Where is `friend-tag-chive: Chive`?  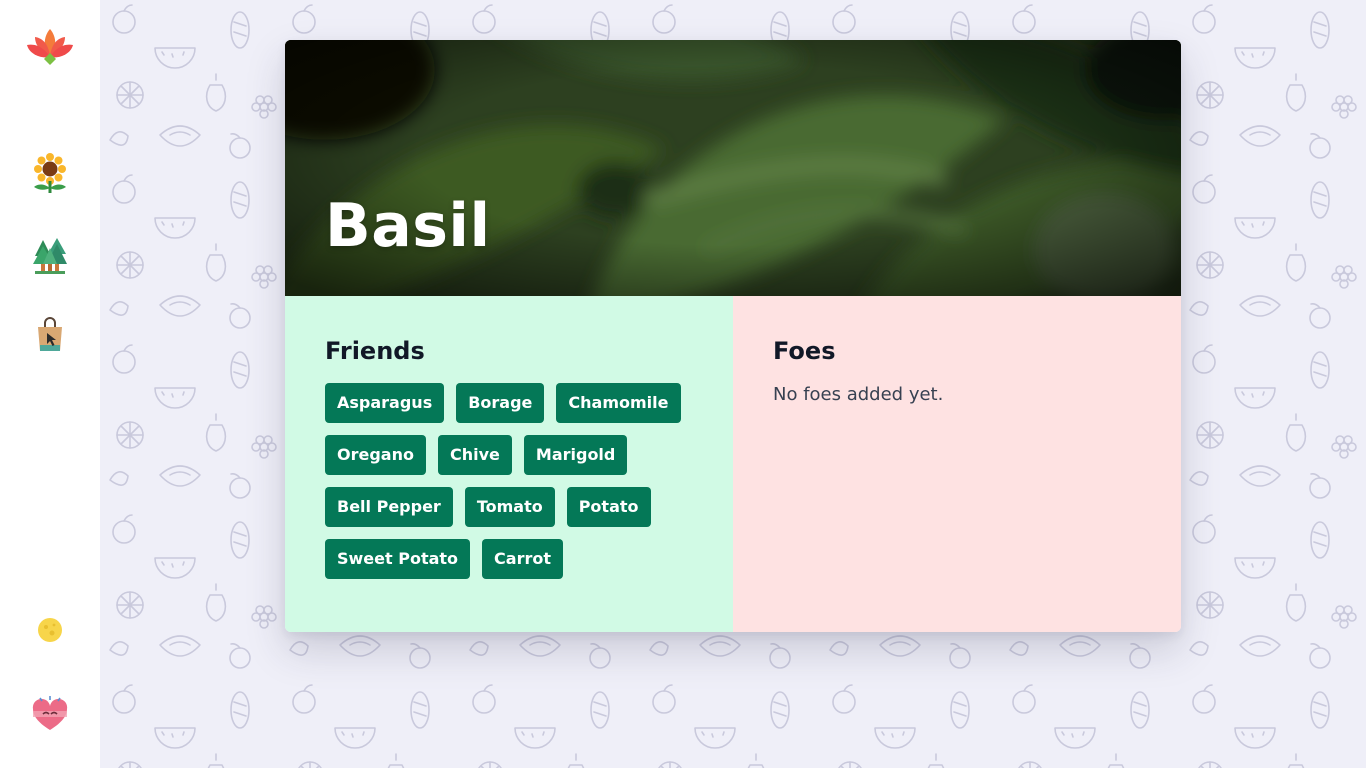
friend-tag-chive: Chive is located at coordinates (474, 455).